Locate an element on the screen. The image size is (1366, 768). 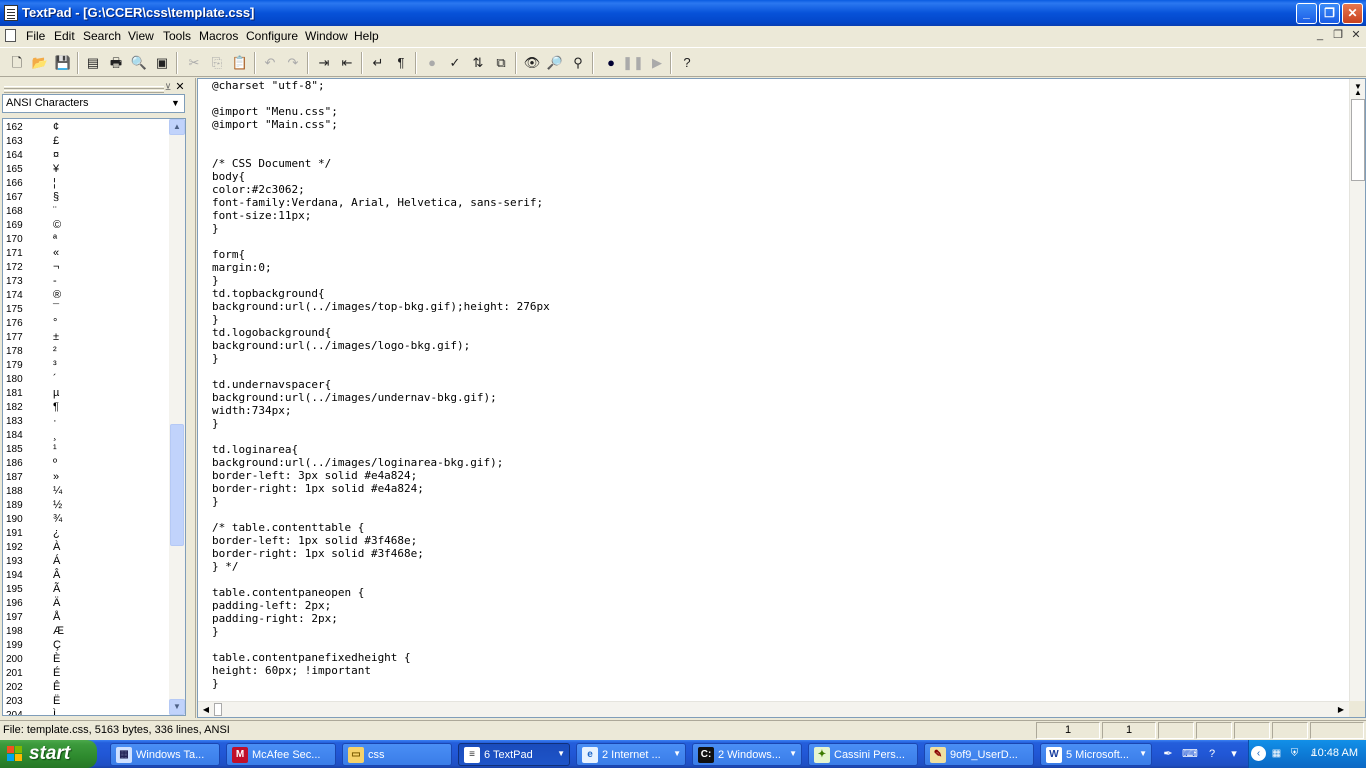
menu-macros: Macros is located at coordinates (218, 36).